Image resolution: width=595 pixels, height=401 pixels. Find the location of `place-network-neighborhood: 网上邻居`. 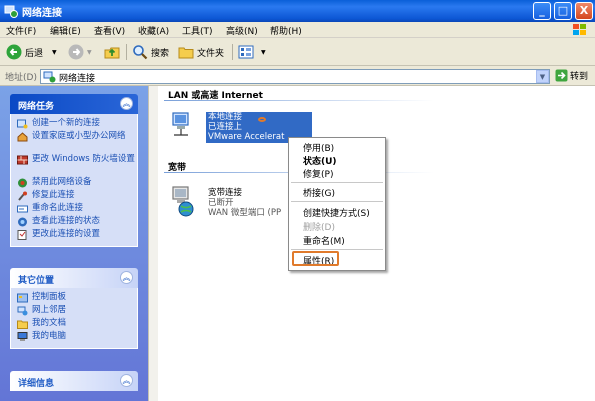

place-network-neighborhood: 网上邻居 is located at coordinates (74, 311).